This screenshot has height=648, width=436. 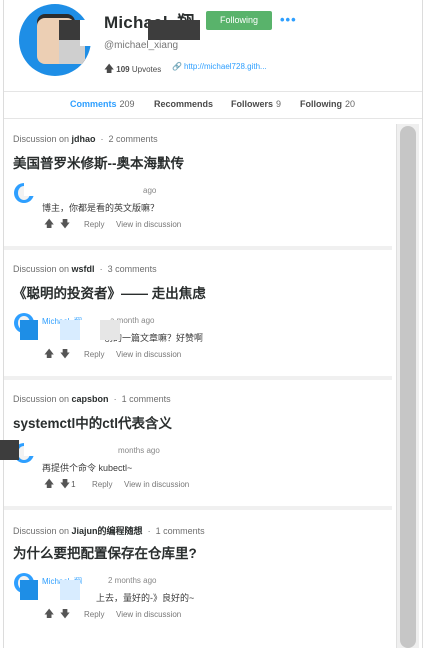 What do you see at coordinates (87, 468) in the screenshot?
I see `comment-body: 再提供个命令 kubectl~` at bounding box center [87, 468].